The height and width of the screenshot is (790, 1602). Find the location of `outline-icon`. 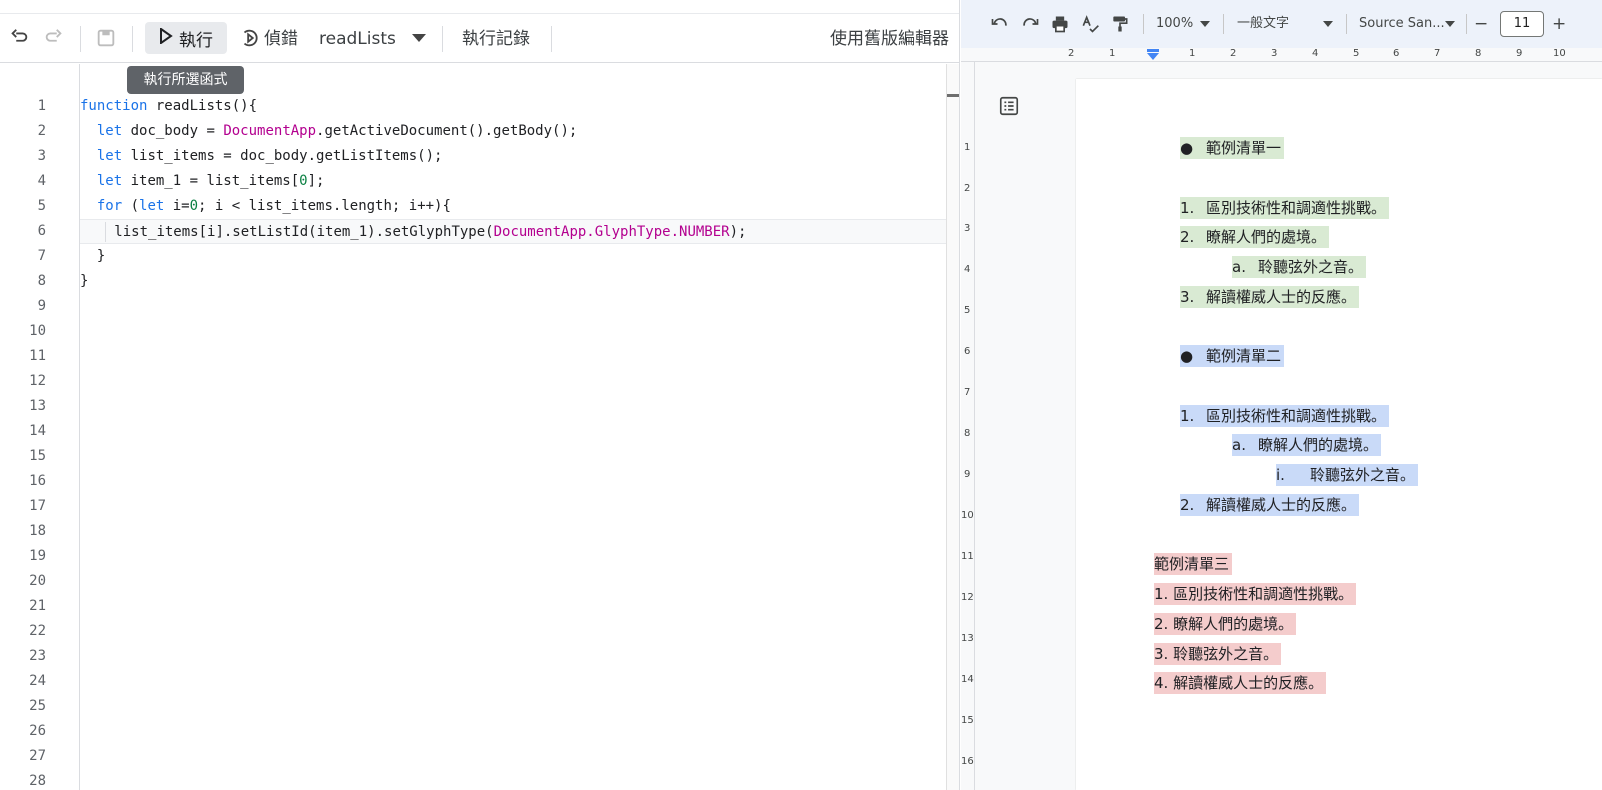

outline-icon is located at coordinates (1009, 106).